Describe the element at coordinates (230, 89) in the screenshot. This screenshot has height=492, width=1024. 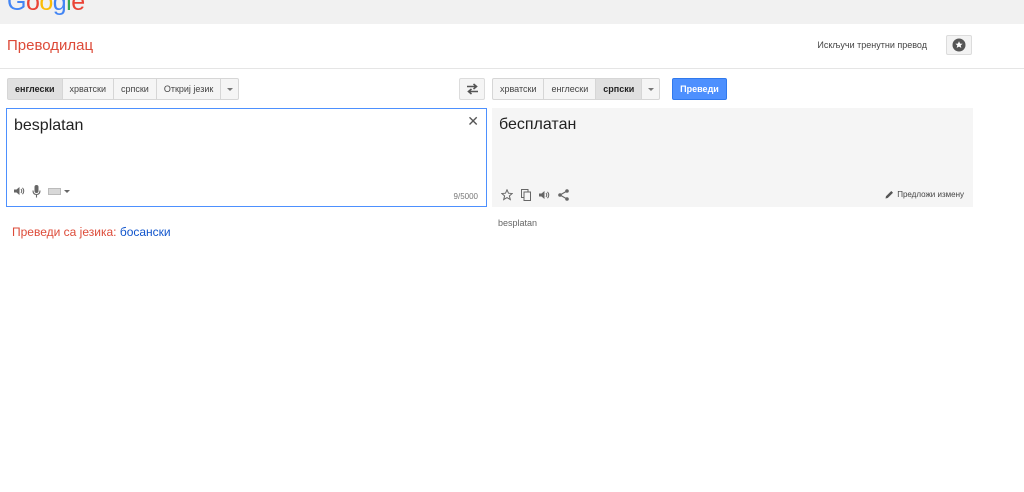
I see `source-lang-dropdown` at that location.